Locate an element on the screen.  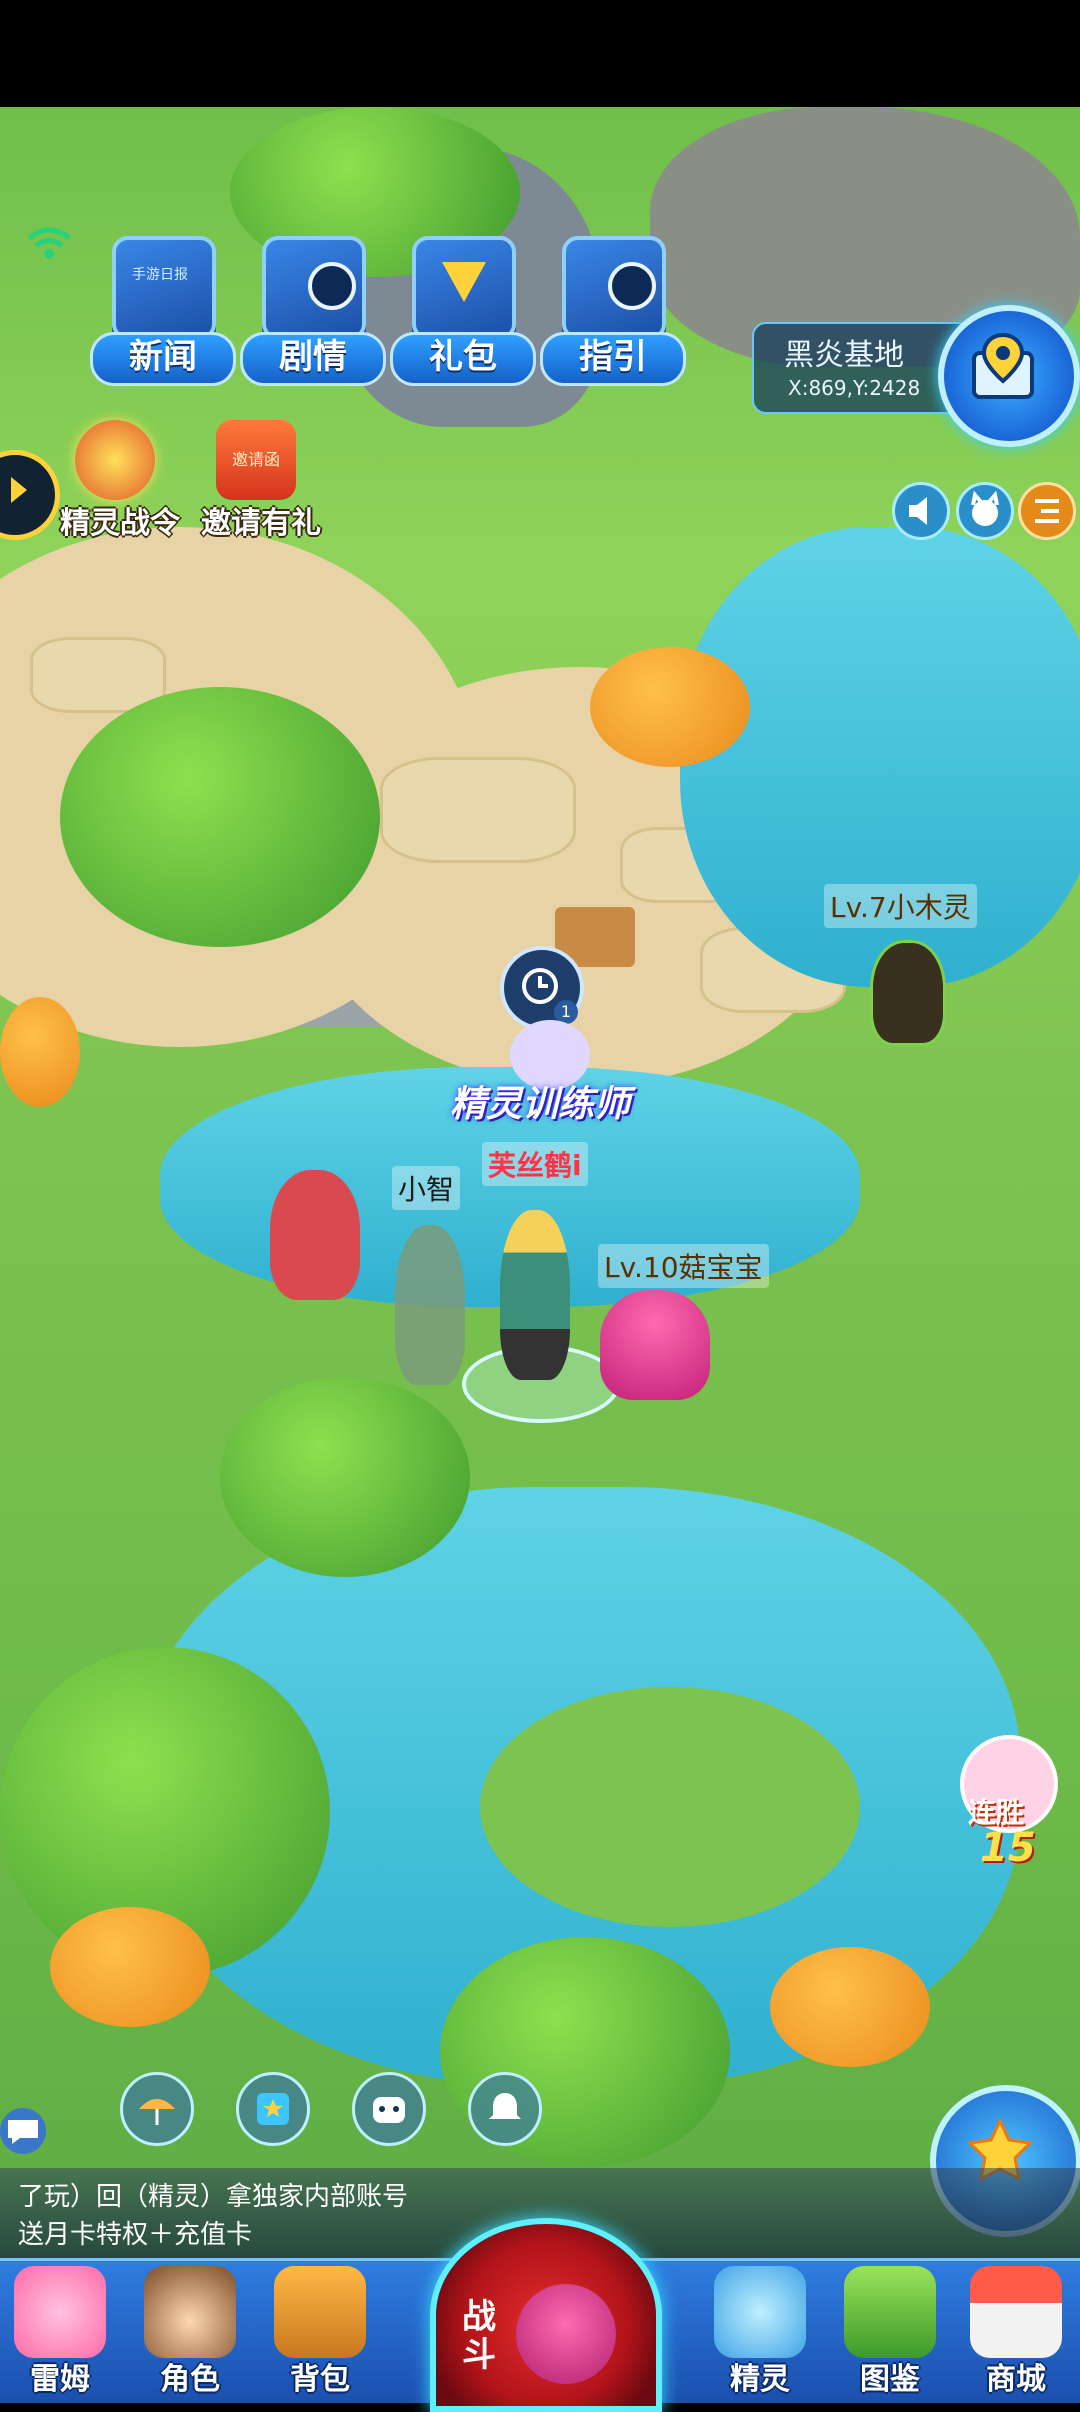
player-title: 精灵训练师 is located at coordinates (539, 1104).